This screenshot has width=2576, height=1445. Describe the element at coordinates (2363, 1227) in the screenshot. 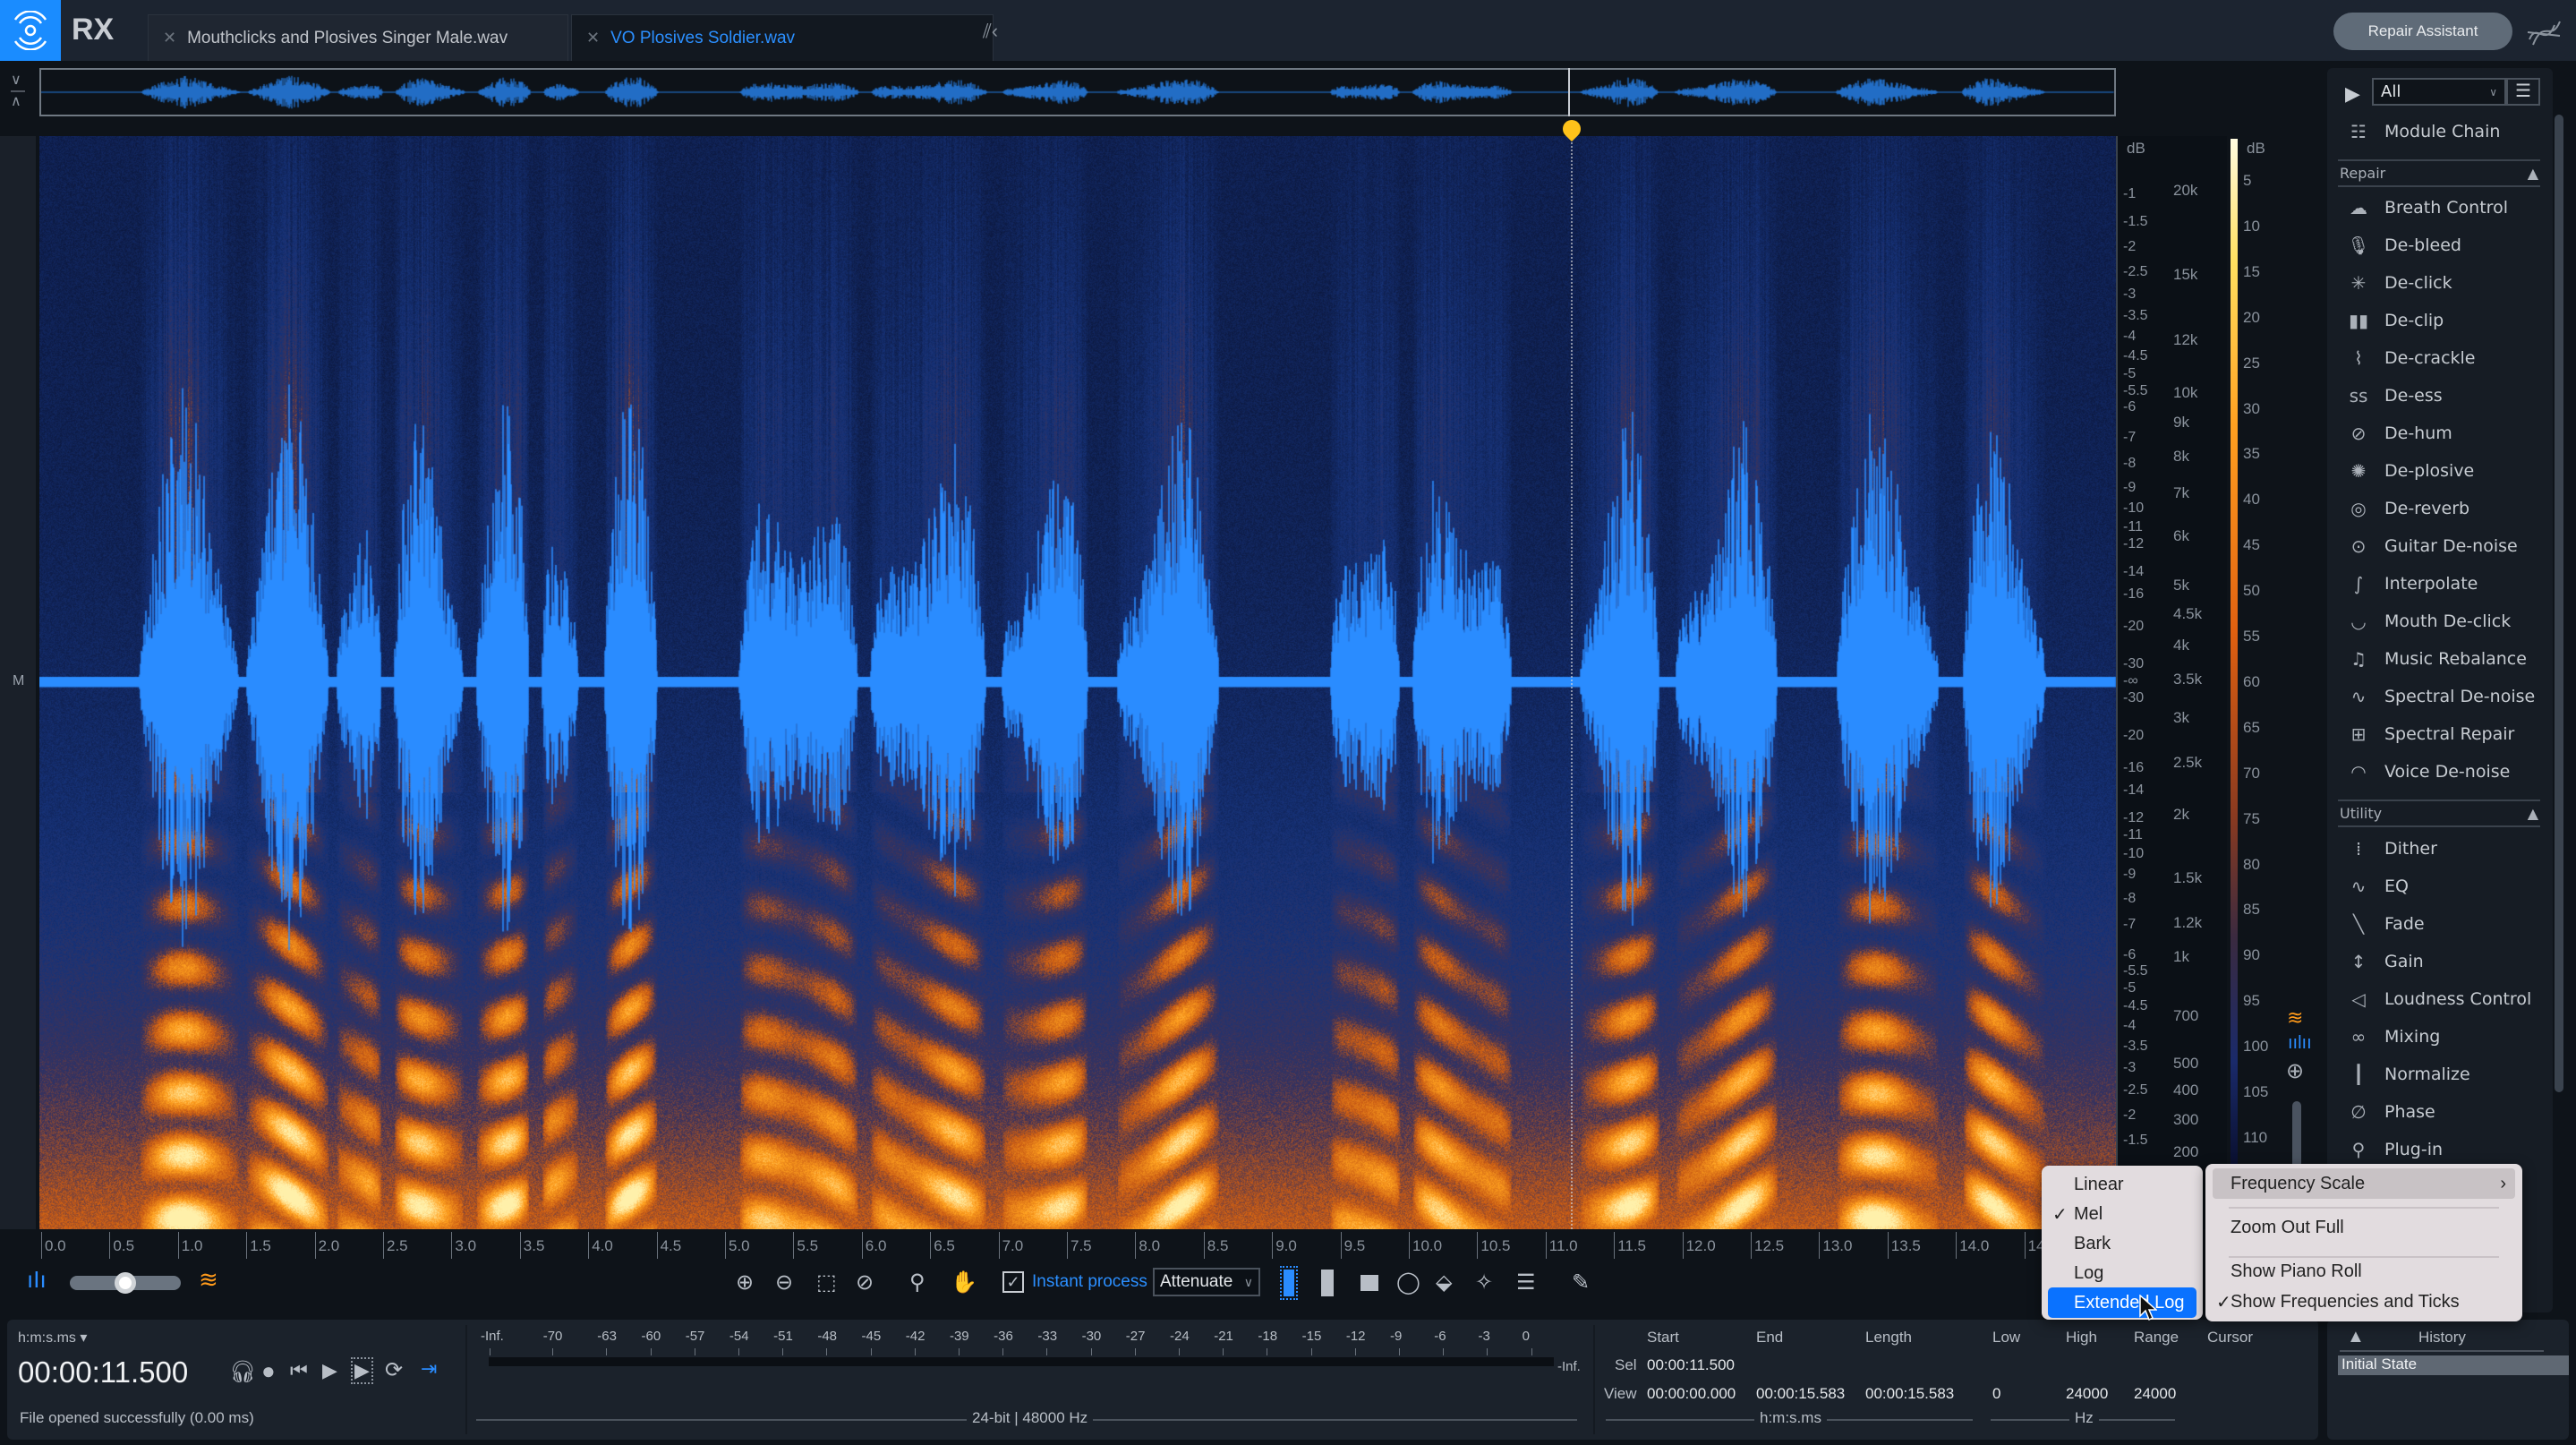

I see `menu-zoom-out-full: Zoom Out Full` at that location.